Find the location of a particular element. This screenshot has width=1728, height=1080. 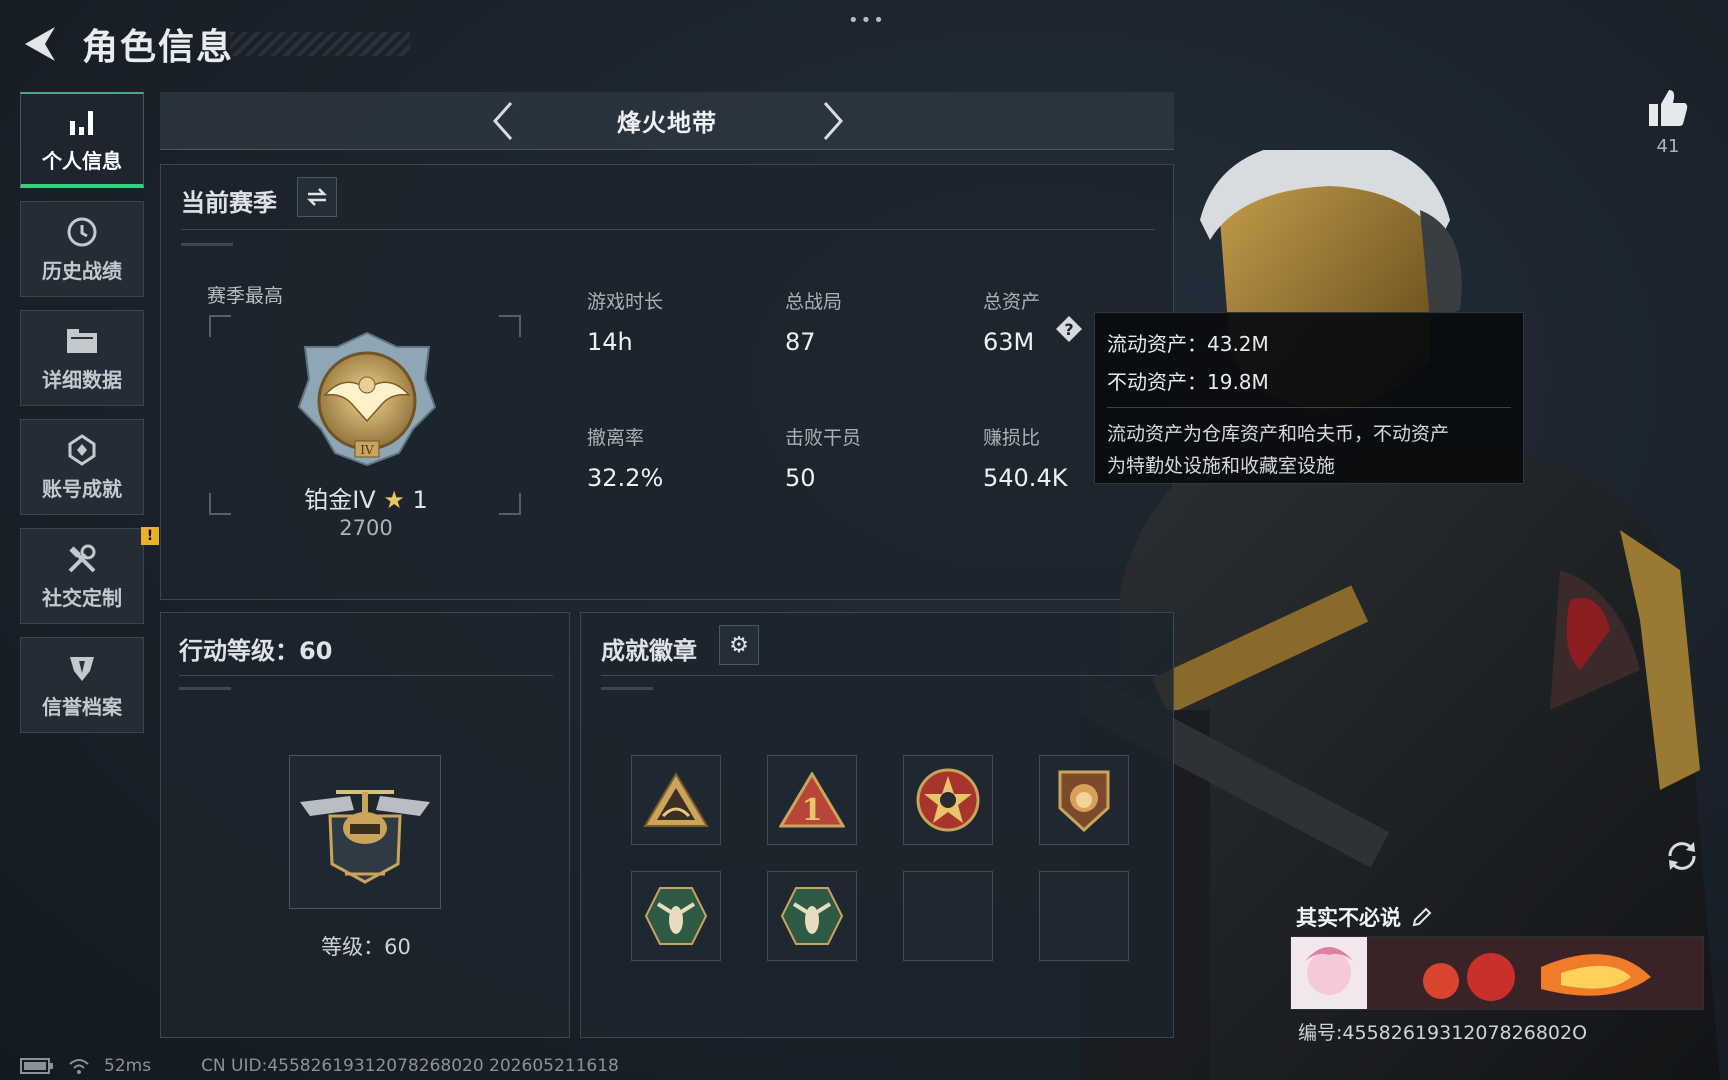

stat-label: 总资产 is located at coordinates (1012, 302).